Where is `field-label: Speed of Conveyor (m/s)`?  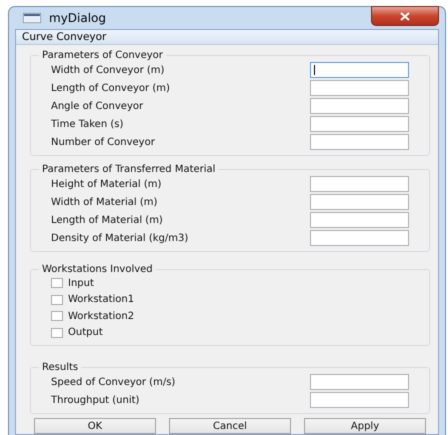 field-label: Speed of Conveyor (m/s) is located at coordinates (113, 382).